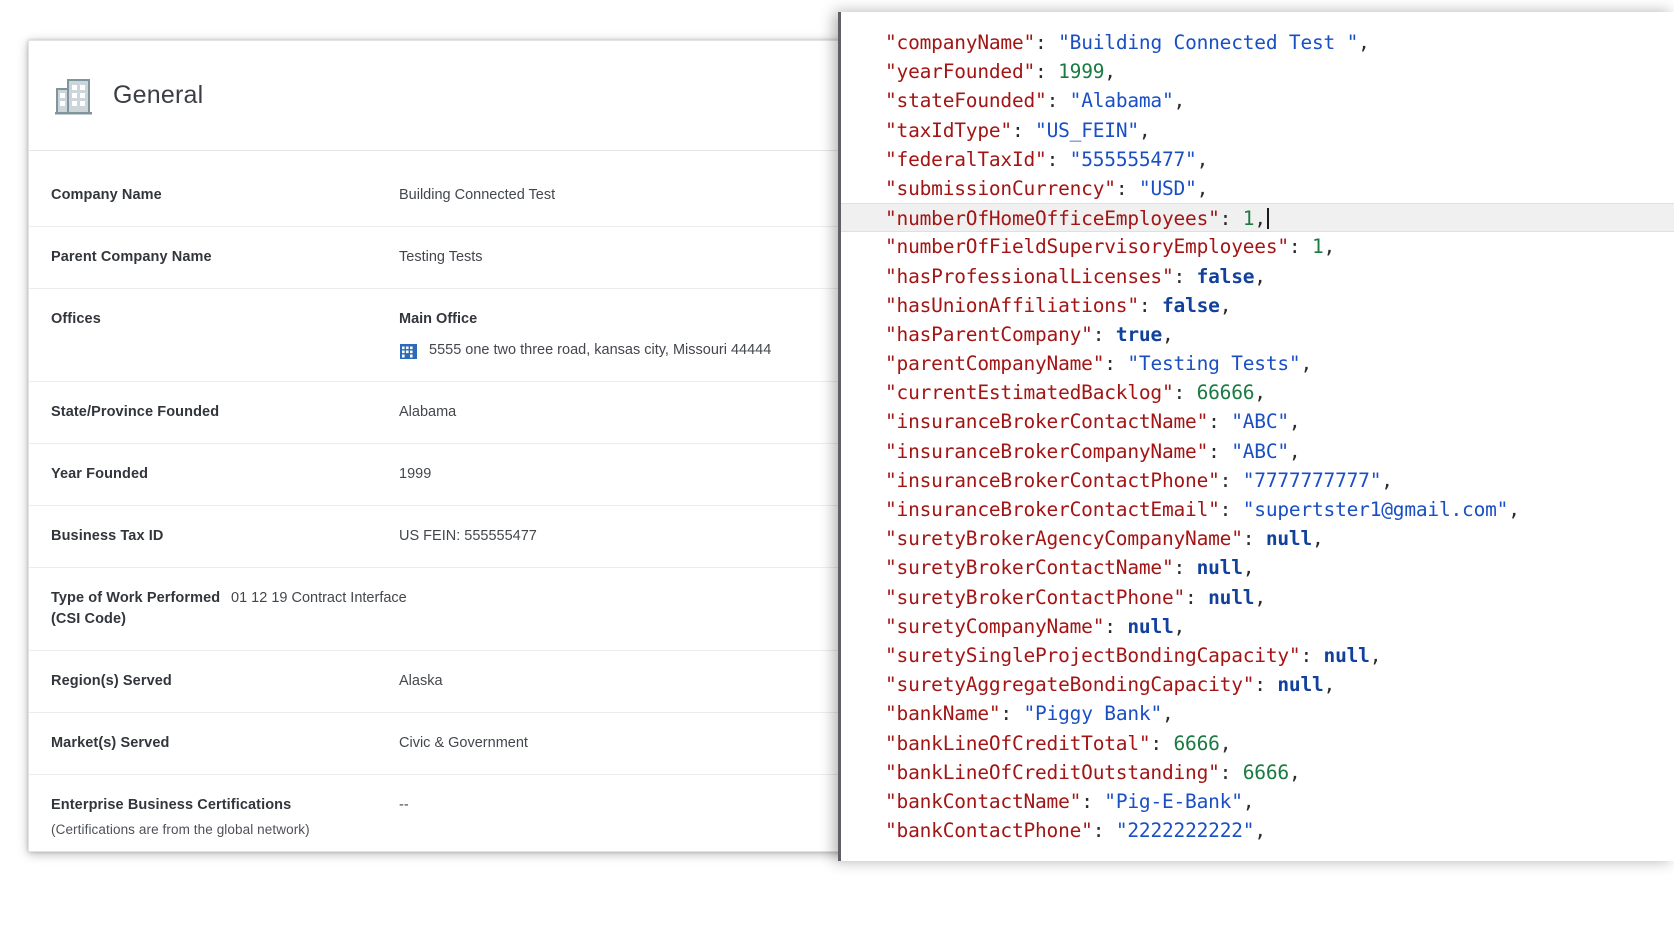  What do you see at coordinates (136, 608) in the screenshot?
I see `row-label-type-of-work: Type of Work Performed (CSI Code)` at bounding box center [136, 608].